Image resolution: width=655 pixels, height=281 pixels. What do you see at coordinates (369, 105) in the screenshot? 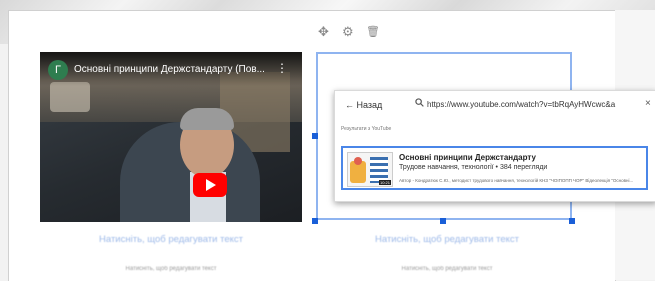
I see `back-label: Назад` at bounding box center [369, 105].